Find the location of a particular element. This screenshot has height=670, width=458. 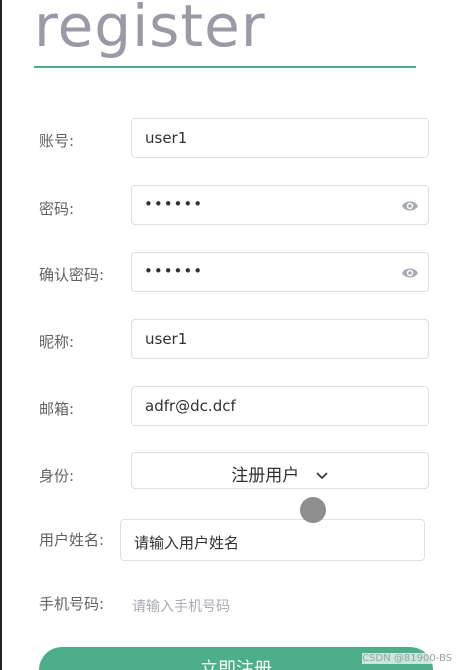

account-value: user1 is located at coordinates (166, 138).